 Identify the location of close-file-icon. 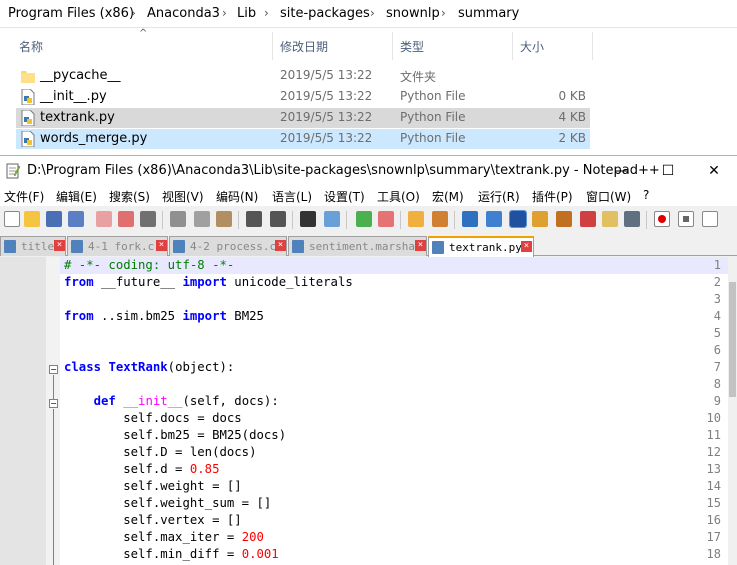
(104, 219).